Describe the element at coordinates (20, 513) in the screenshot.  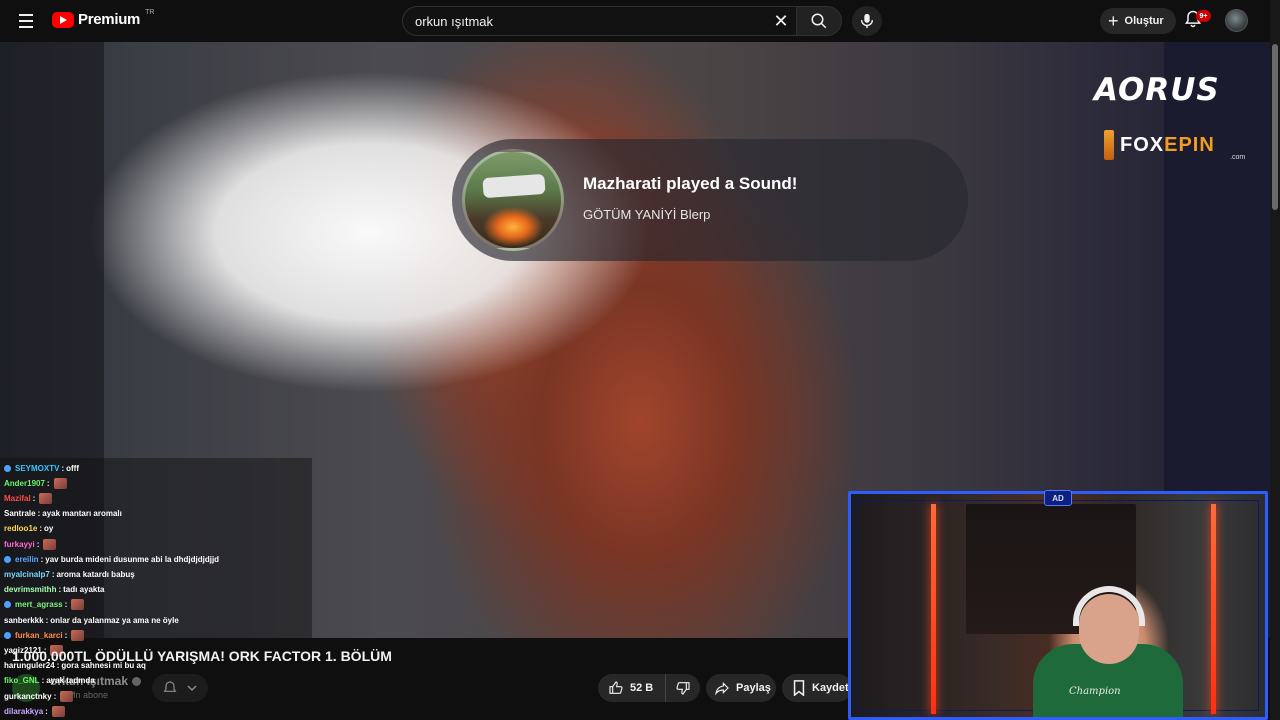
I see `chat-username: Santrale` at that location.